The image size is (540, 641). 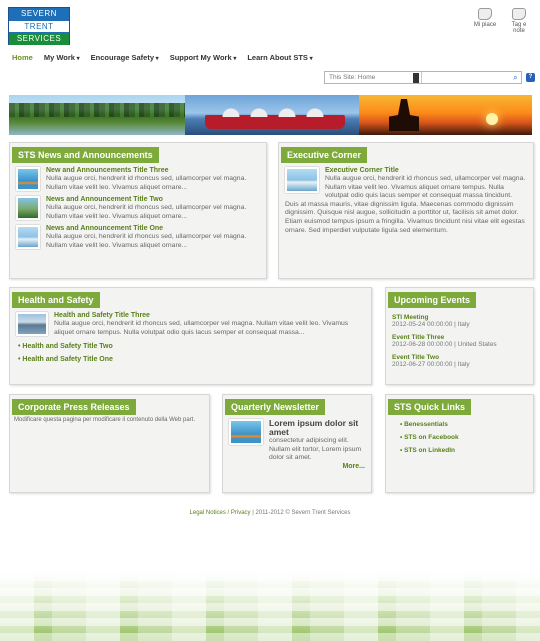 I want to click on health-link: Health and Safety Title One, so click(x=194, y=359).